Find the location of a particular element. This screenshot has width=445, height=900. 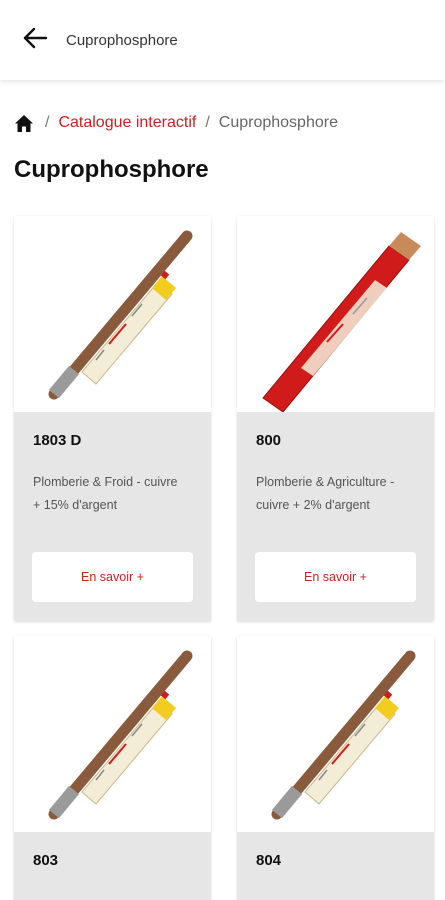

arrow-left-icon is located at coordinates (35, 40).